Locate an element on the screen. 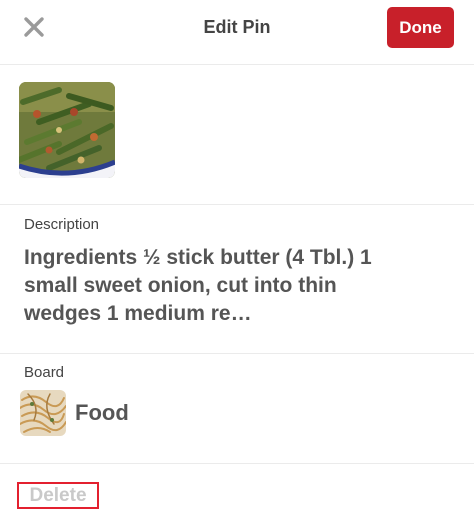 The height and width of the screenshot is (519, 474). board-image is located at coordinates (43, 413).